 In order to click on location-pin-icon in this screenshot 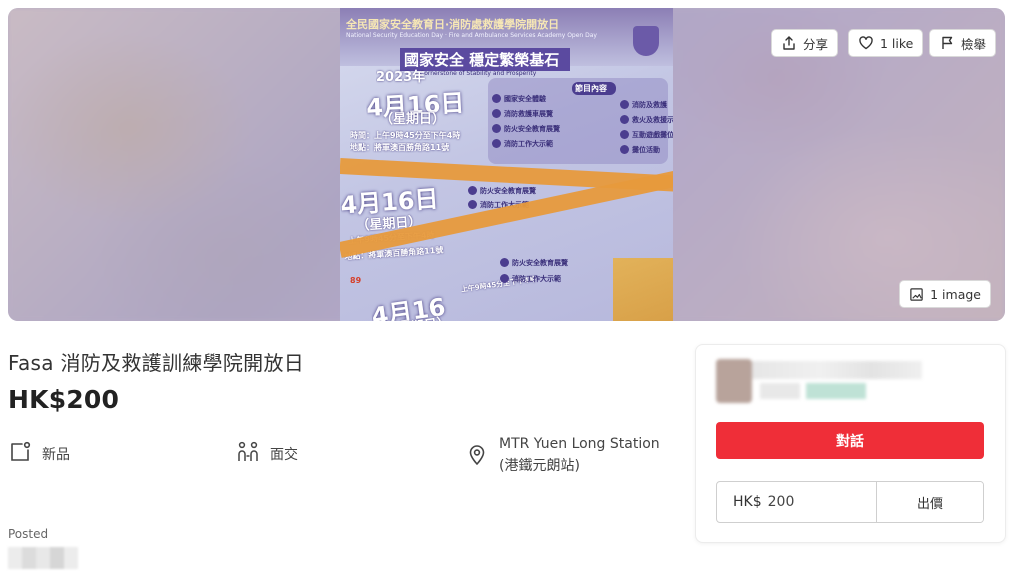, I will do `click(477, 455)`.